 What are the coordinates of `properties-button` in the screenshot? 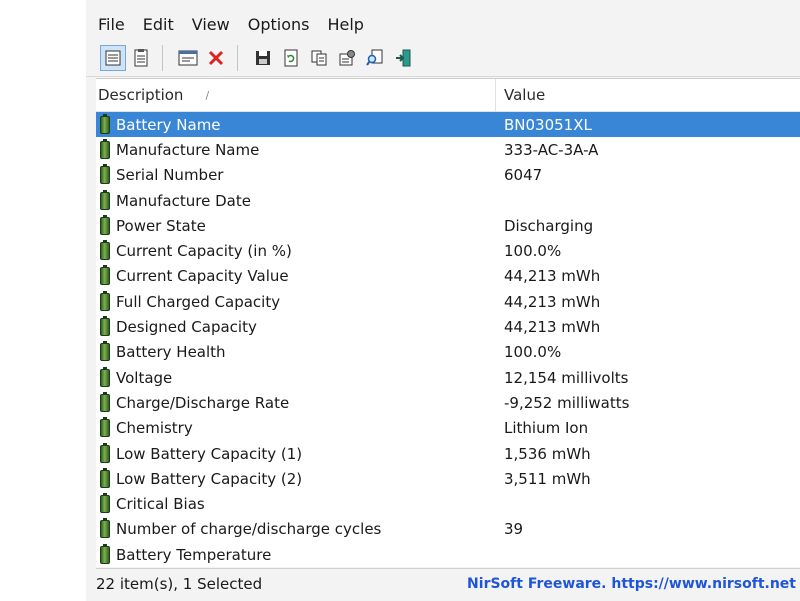 It's located at (188, 58).